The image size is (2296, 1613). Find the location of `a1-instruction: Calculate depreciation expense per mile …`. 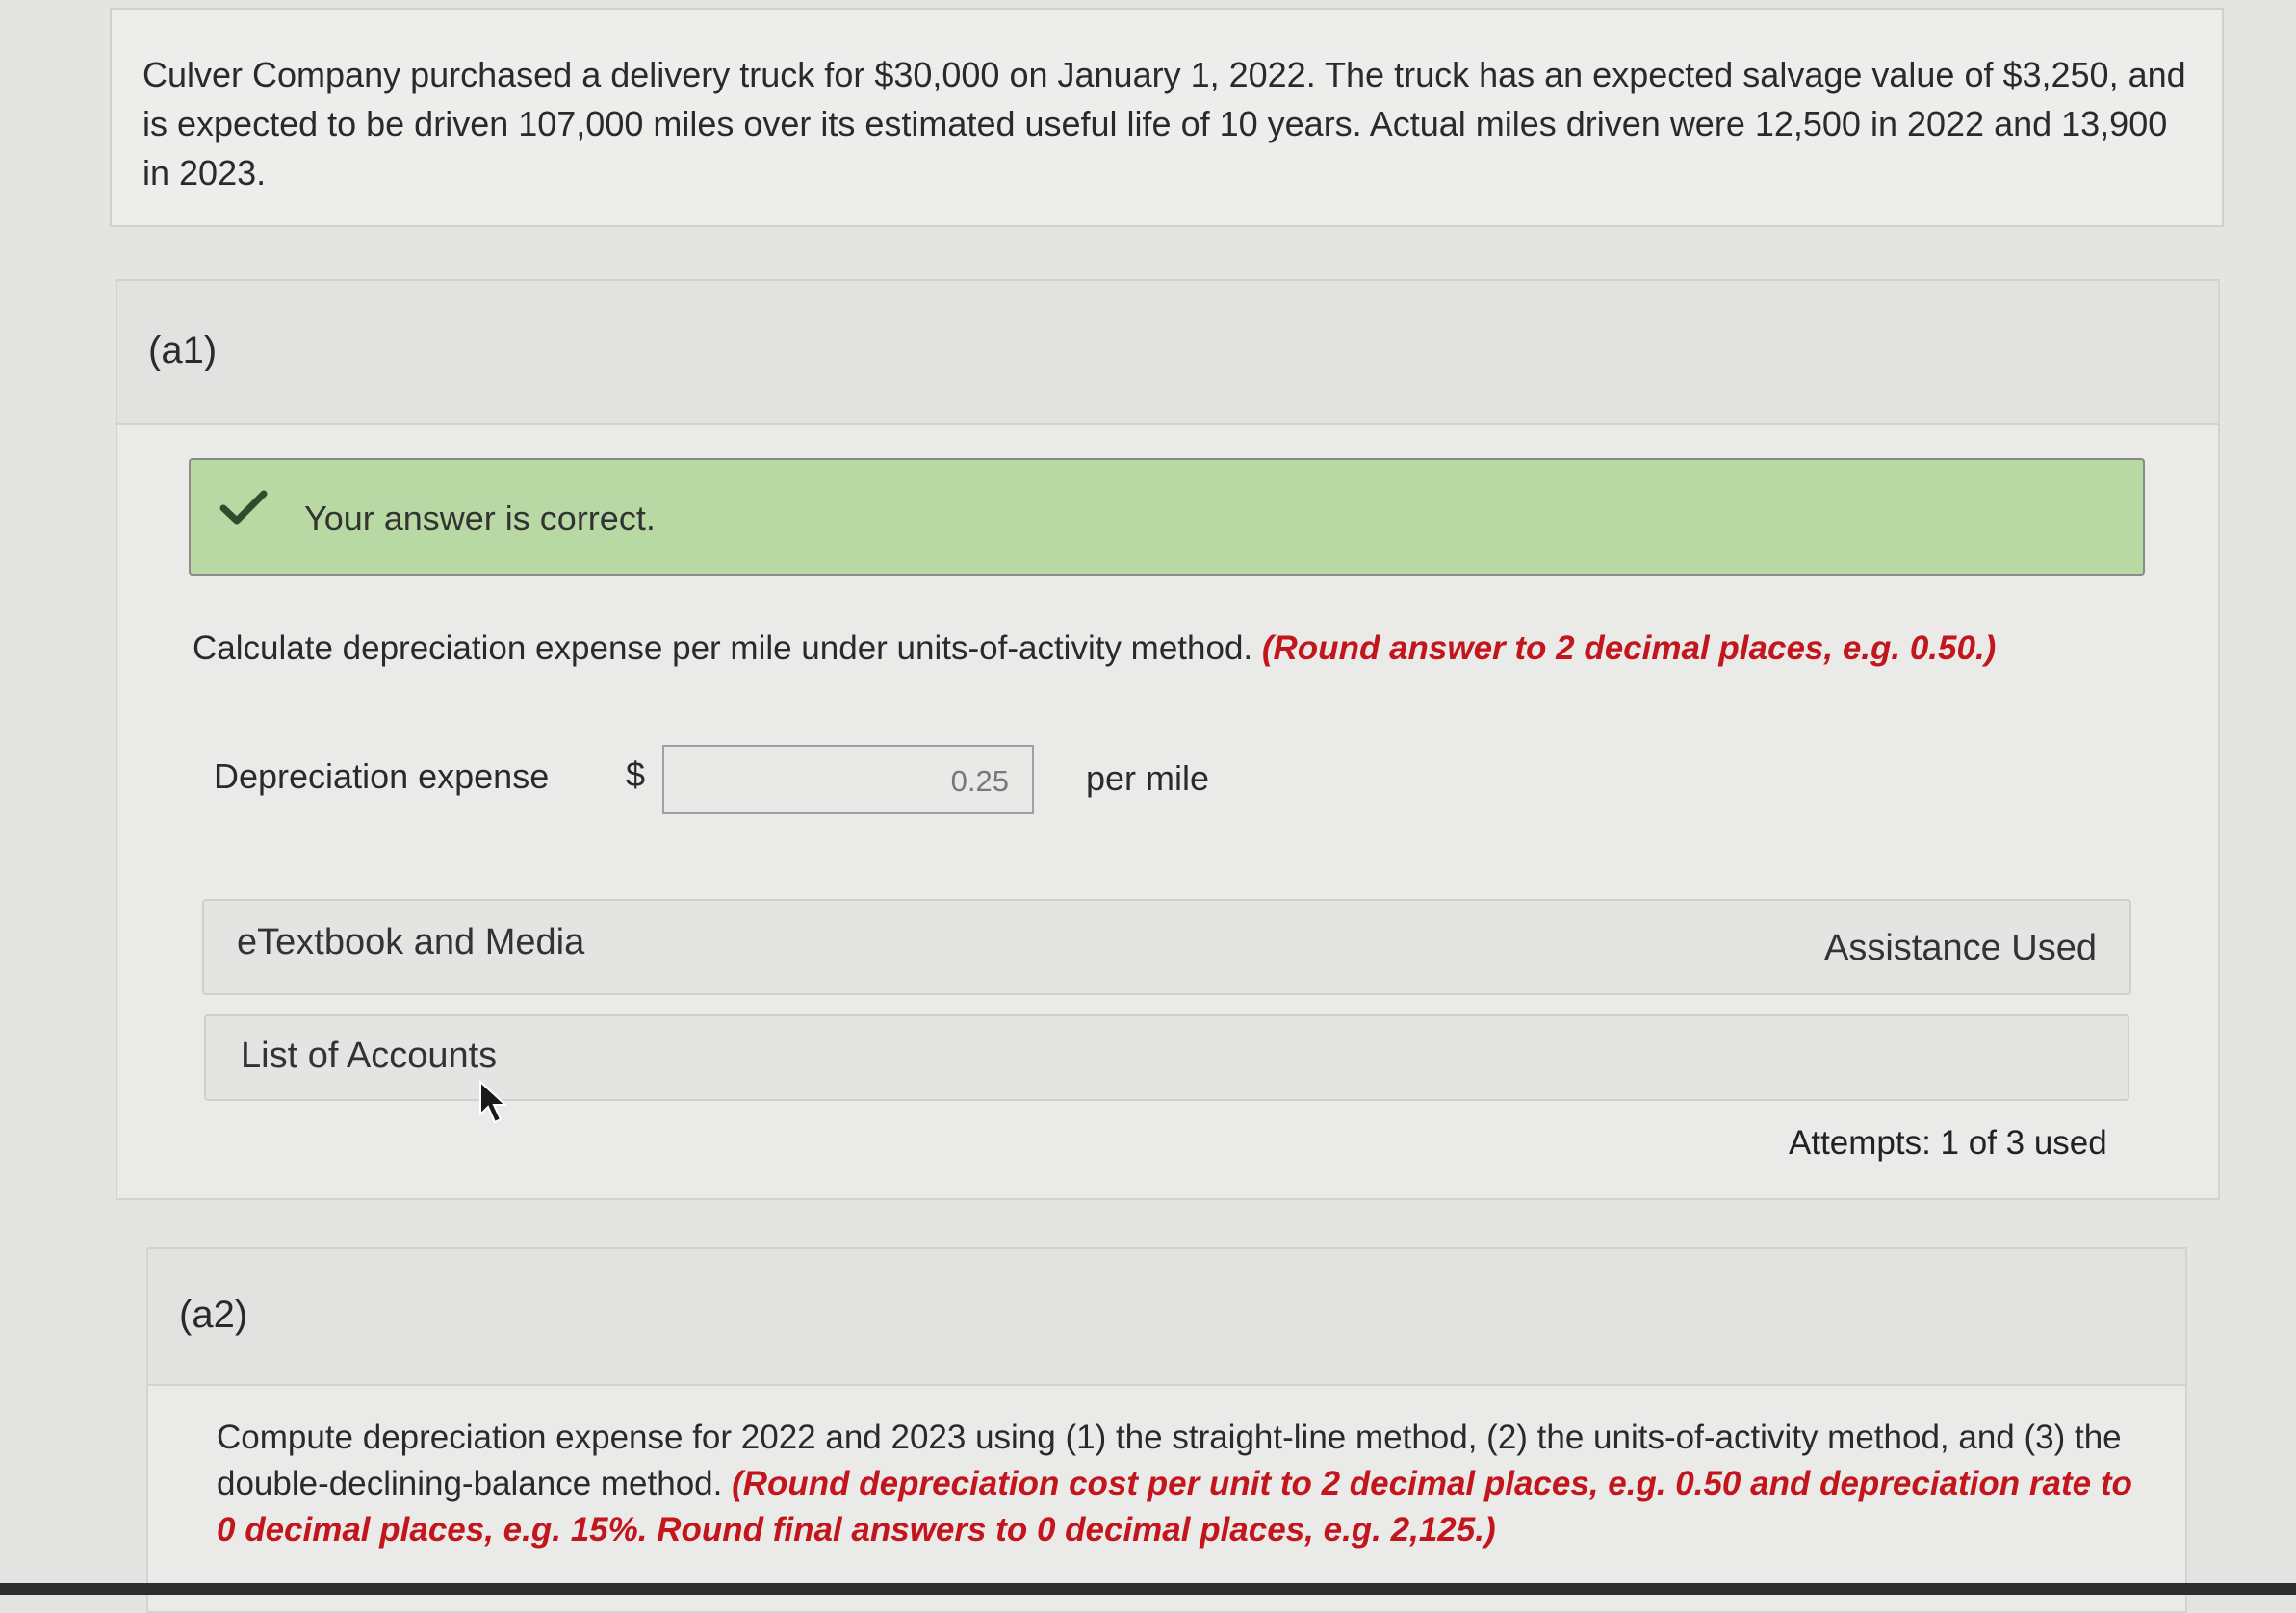

a1-instruction: Calculate depreciation expense per mile … is located at coordinates (1094, 648).